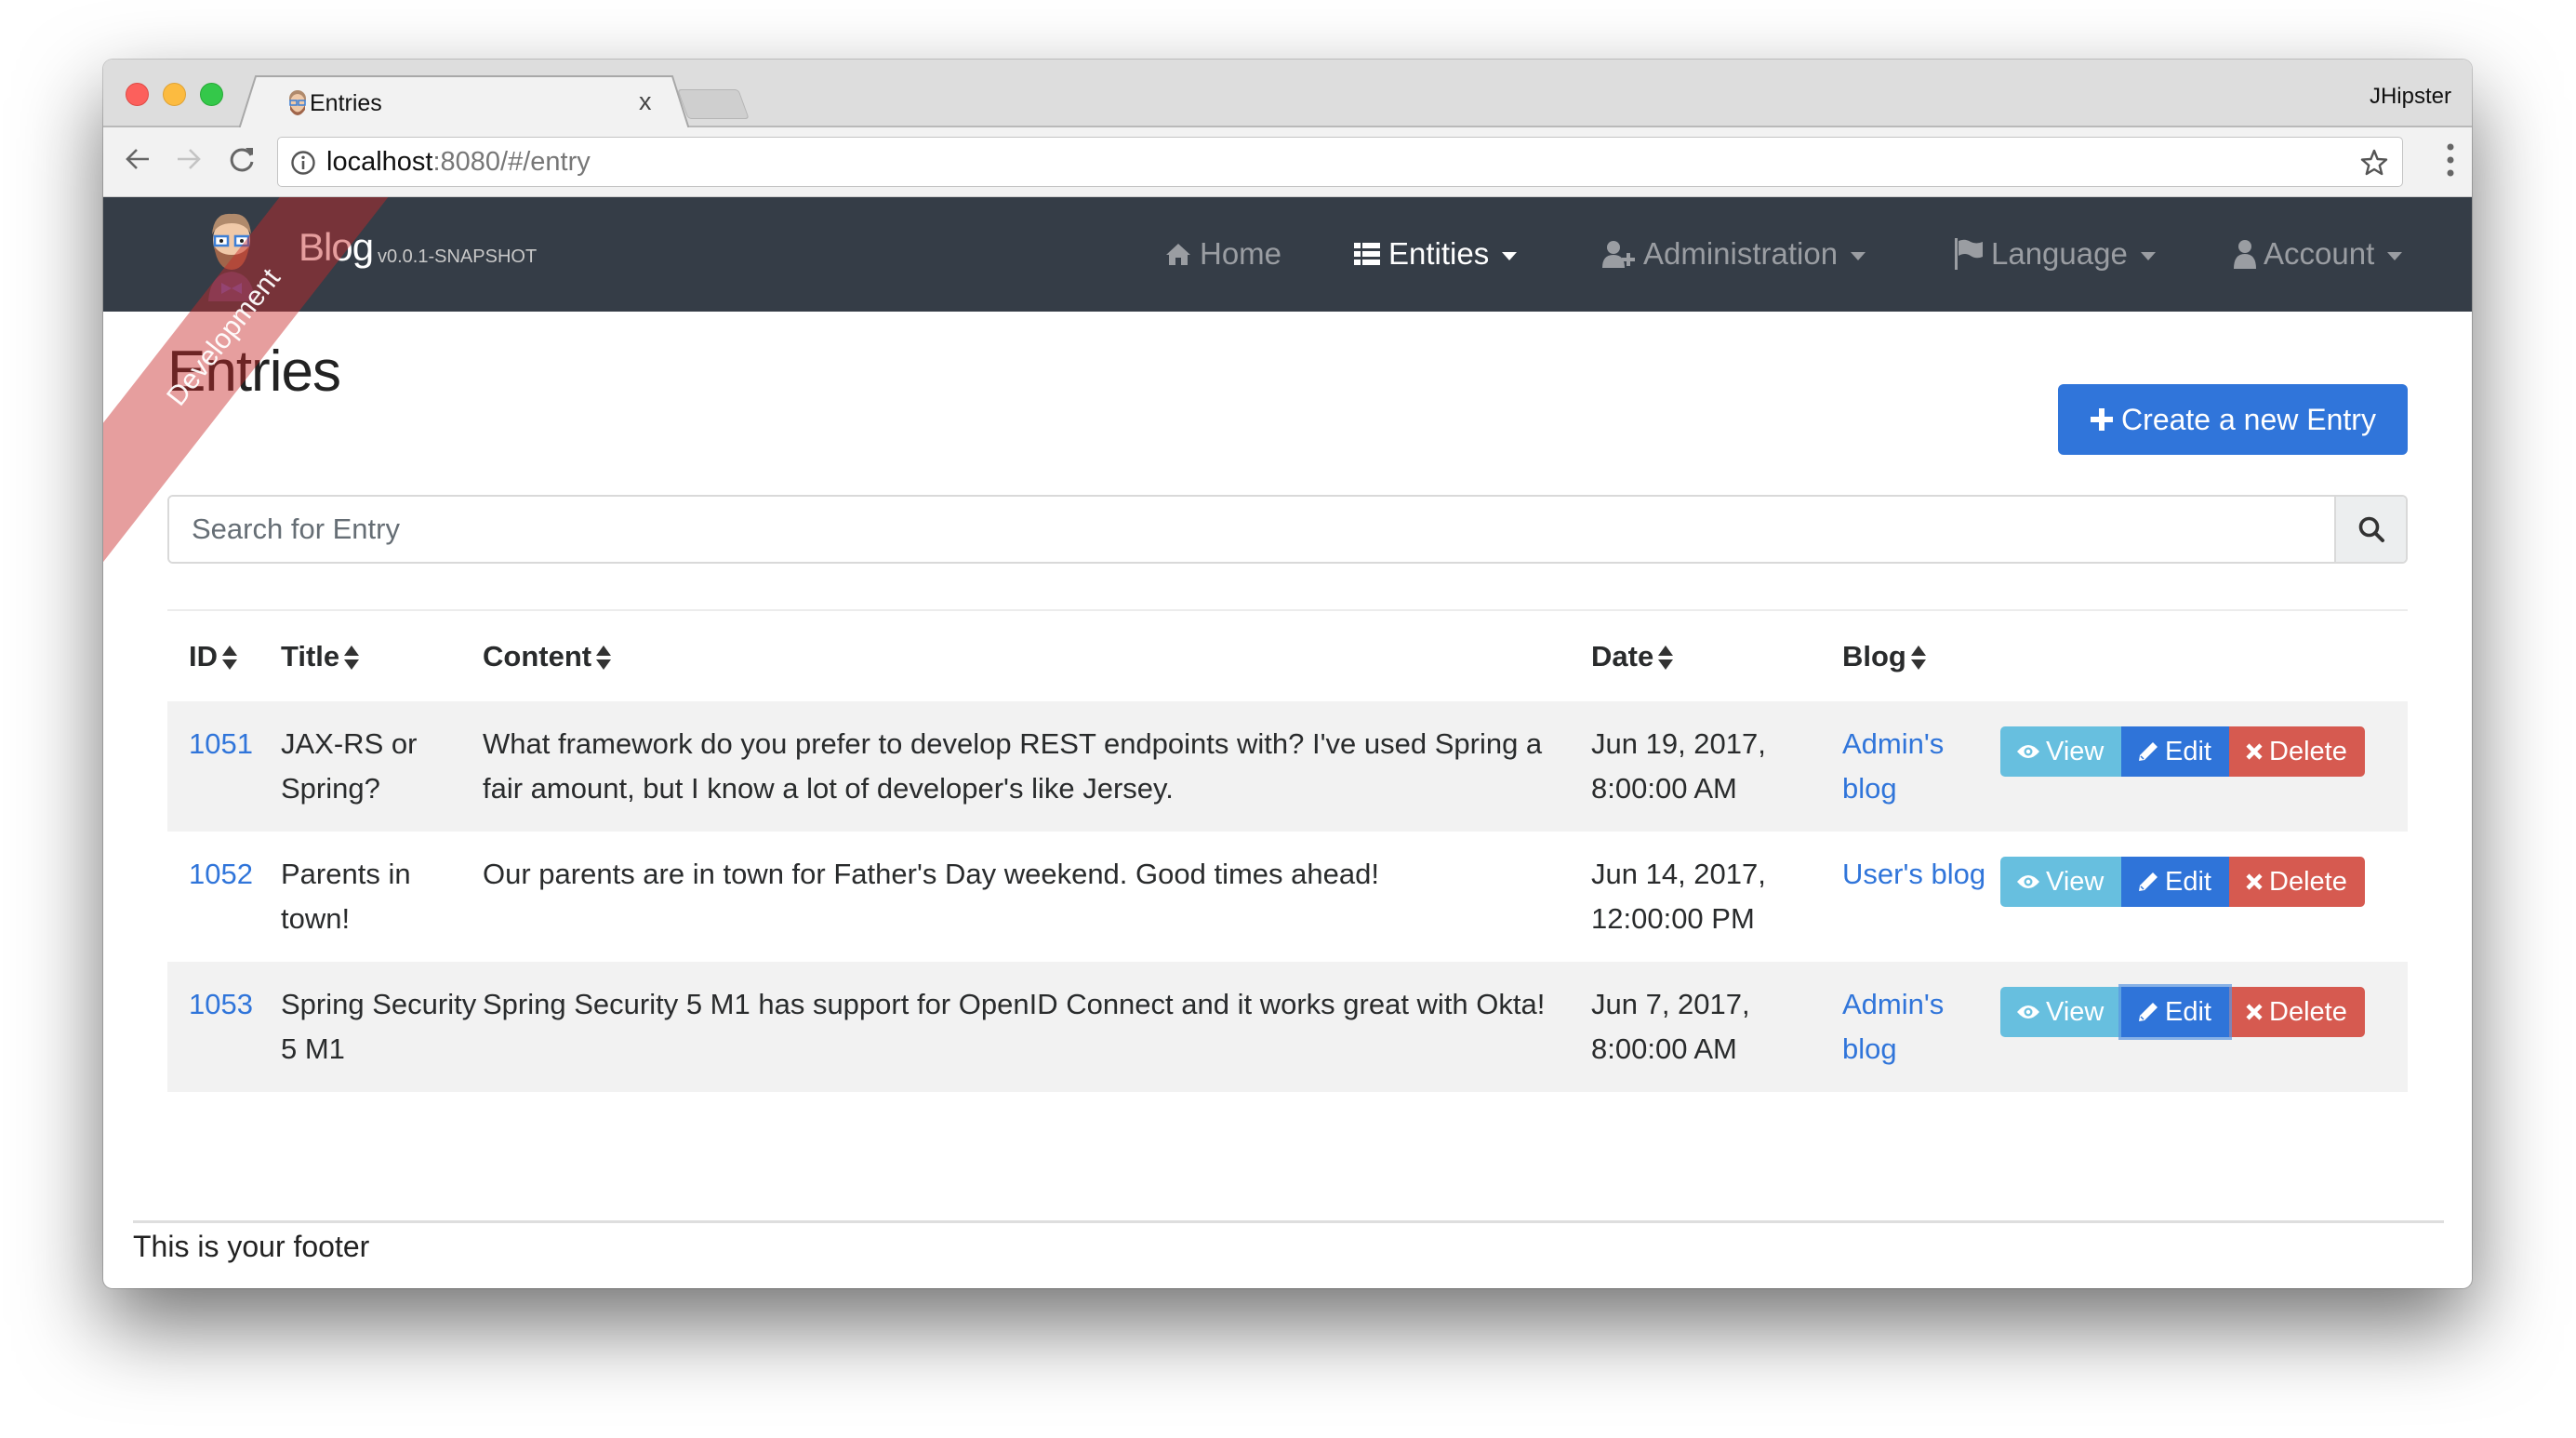  What do you see at coordinates (297, 102) in the screenshot?
I see `jhipster-favicon-icon` at bounding box center [297, 102].